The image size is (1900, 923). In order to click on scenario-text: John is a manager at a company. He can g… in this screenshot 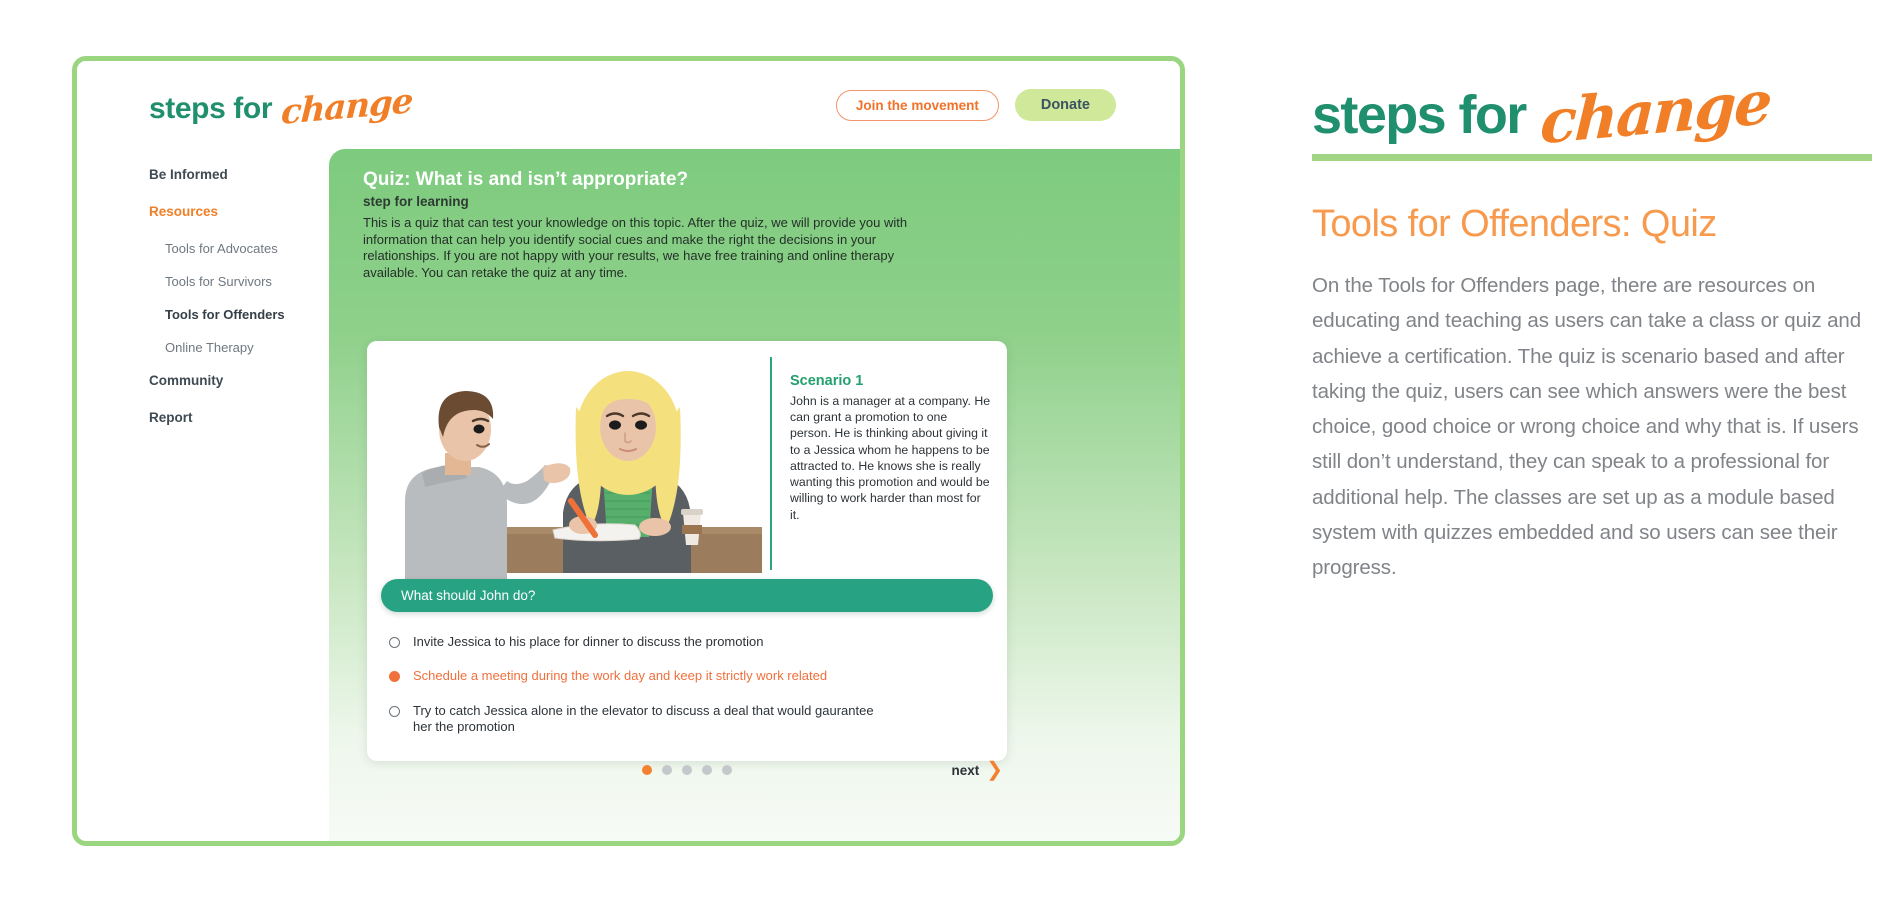, I will do `click(890, 458)`.